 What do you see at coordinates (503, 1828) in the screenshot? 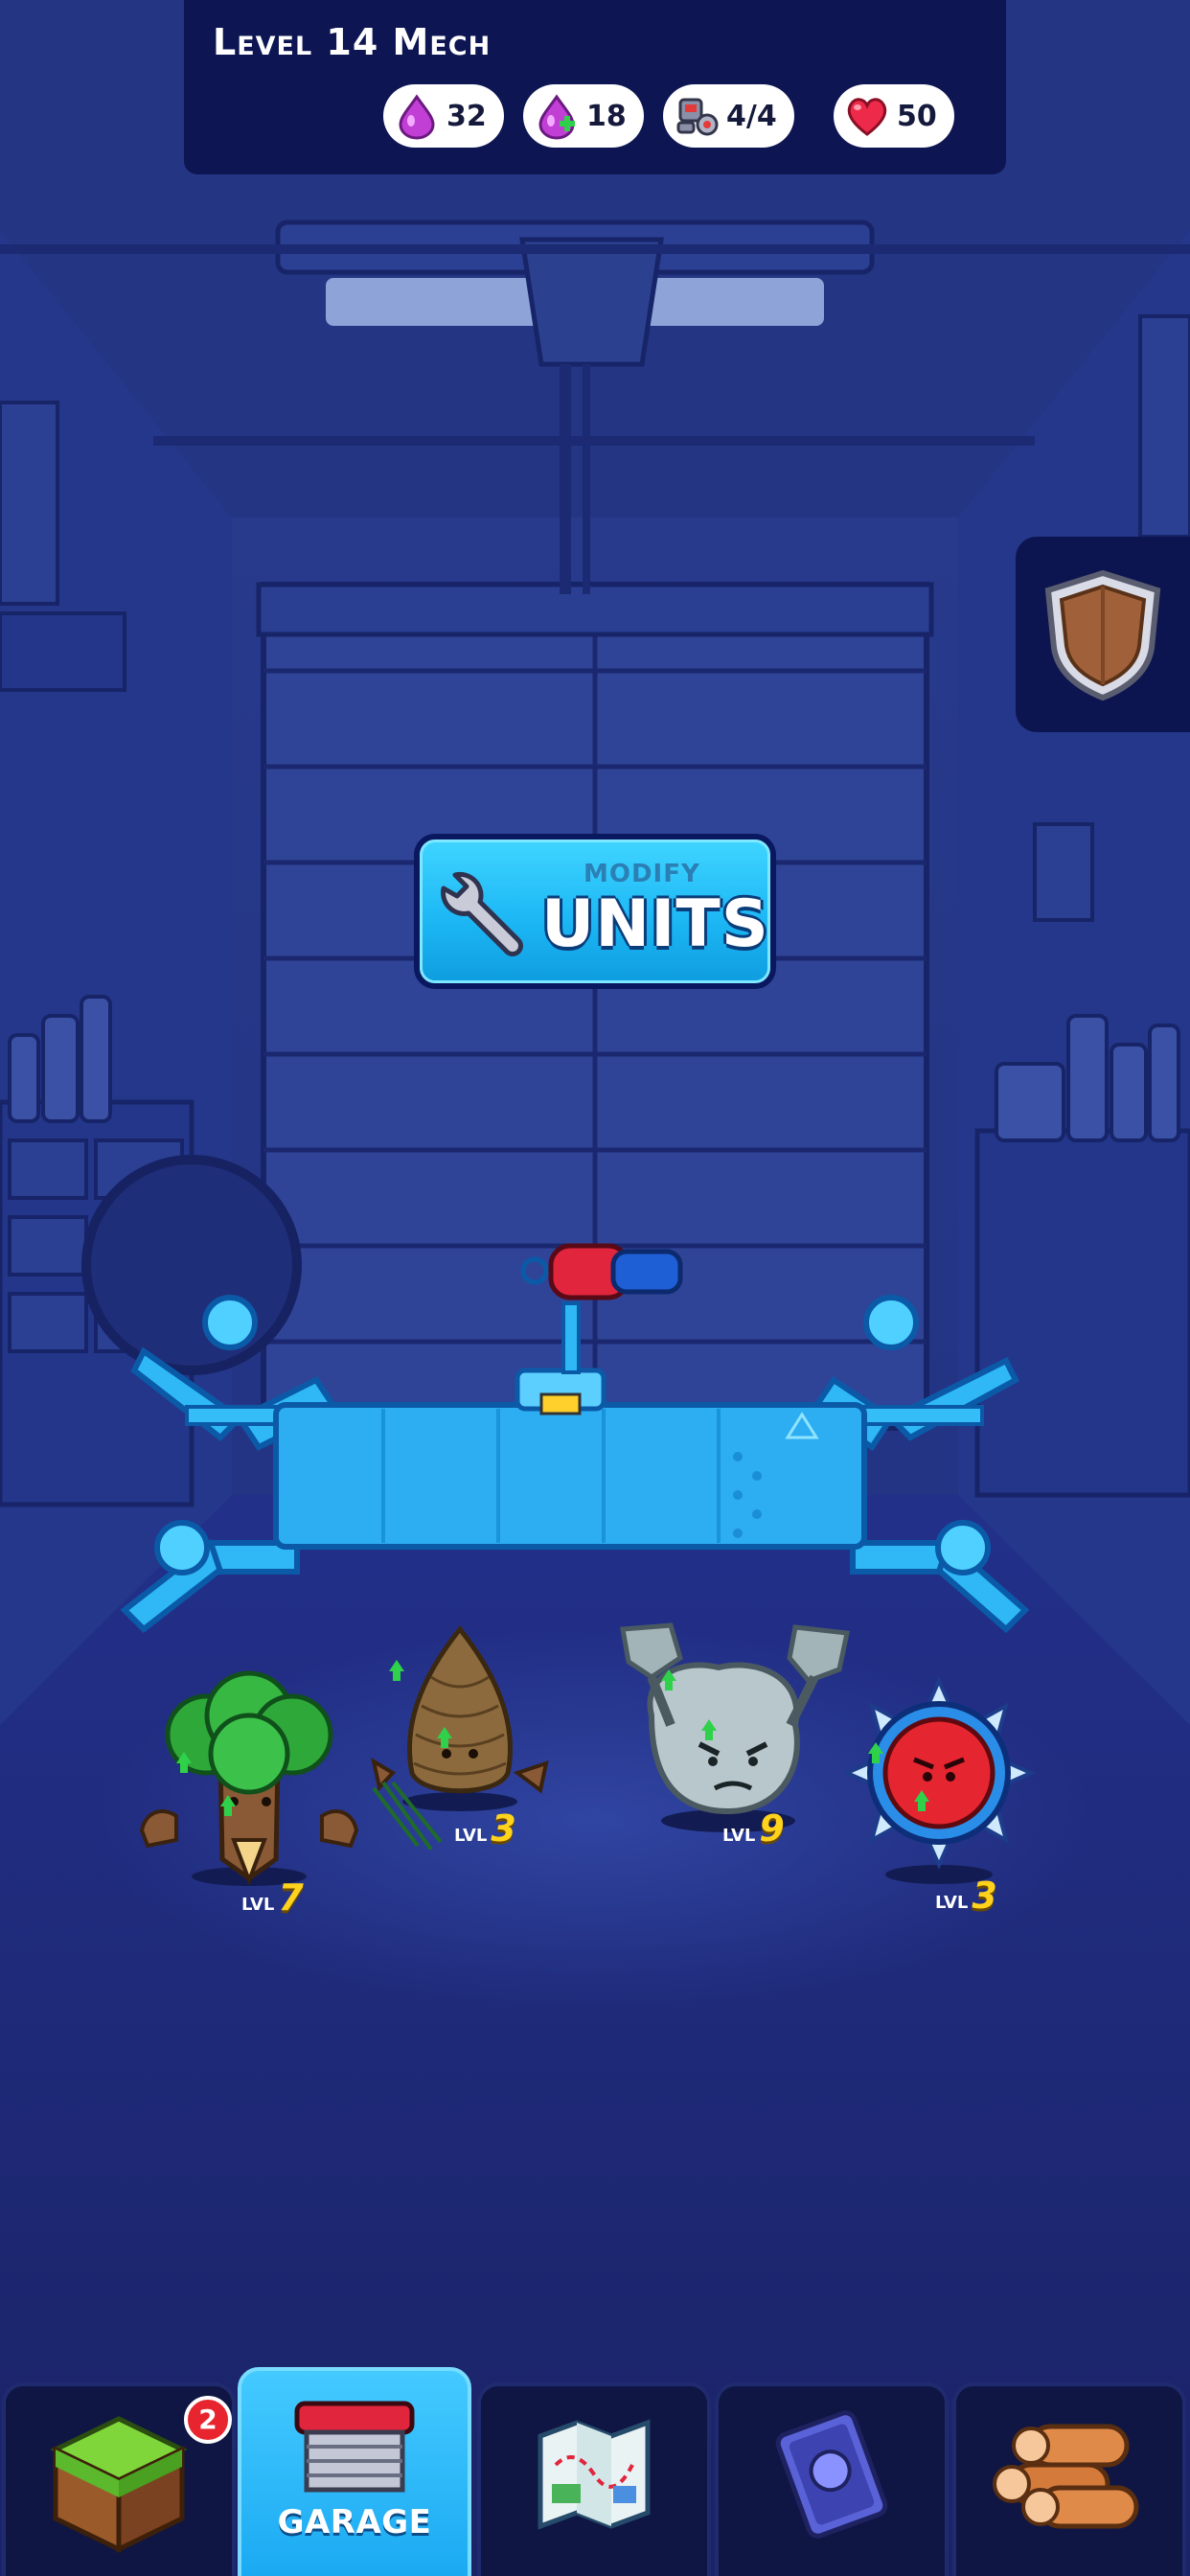
I see `pinecone-level-value: 3` at bounding box center [503, 1828].